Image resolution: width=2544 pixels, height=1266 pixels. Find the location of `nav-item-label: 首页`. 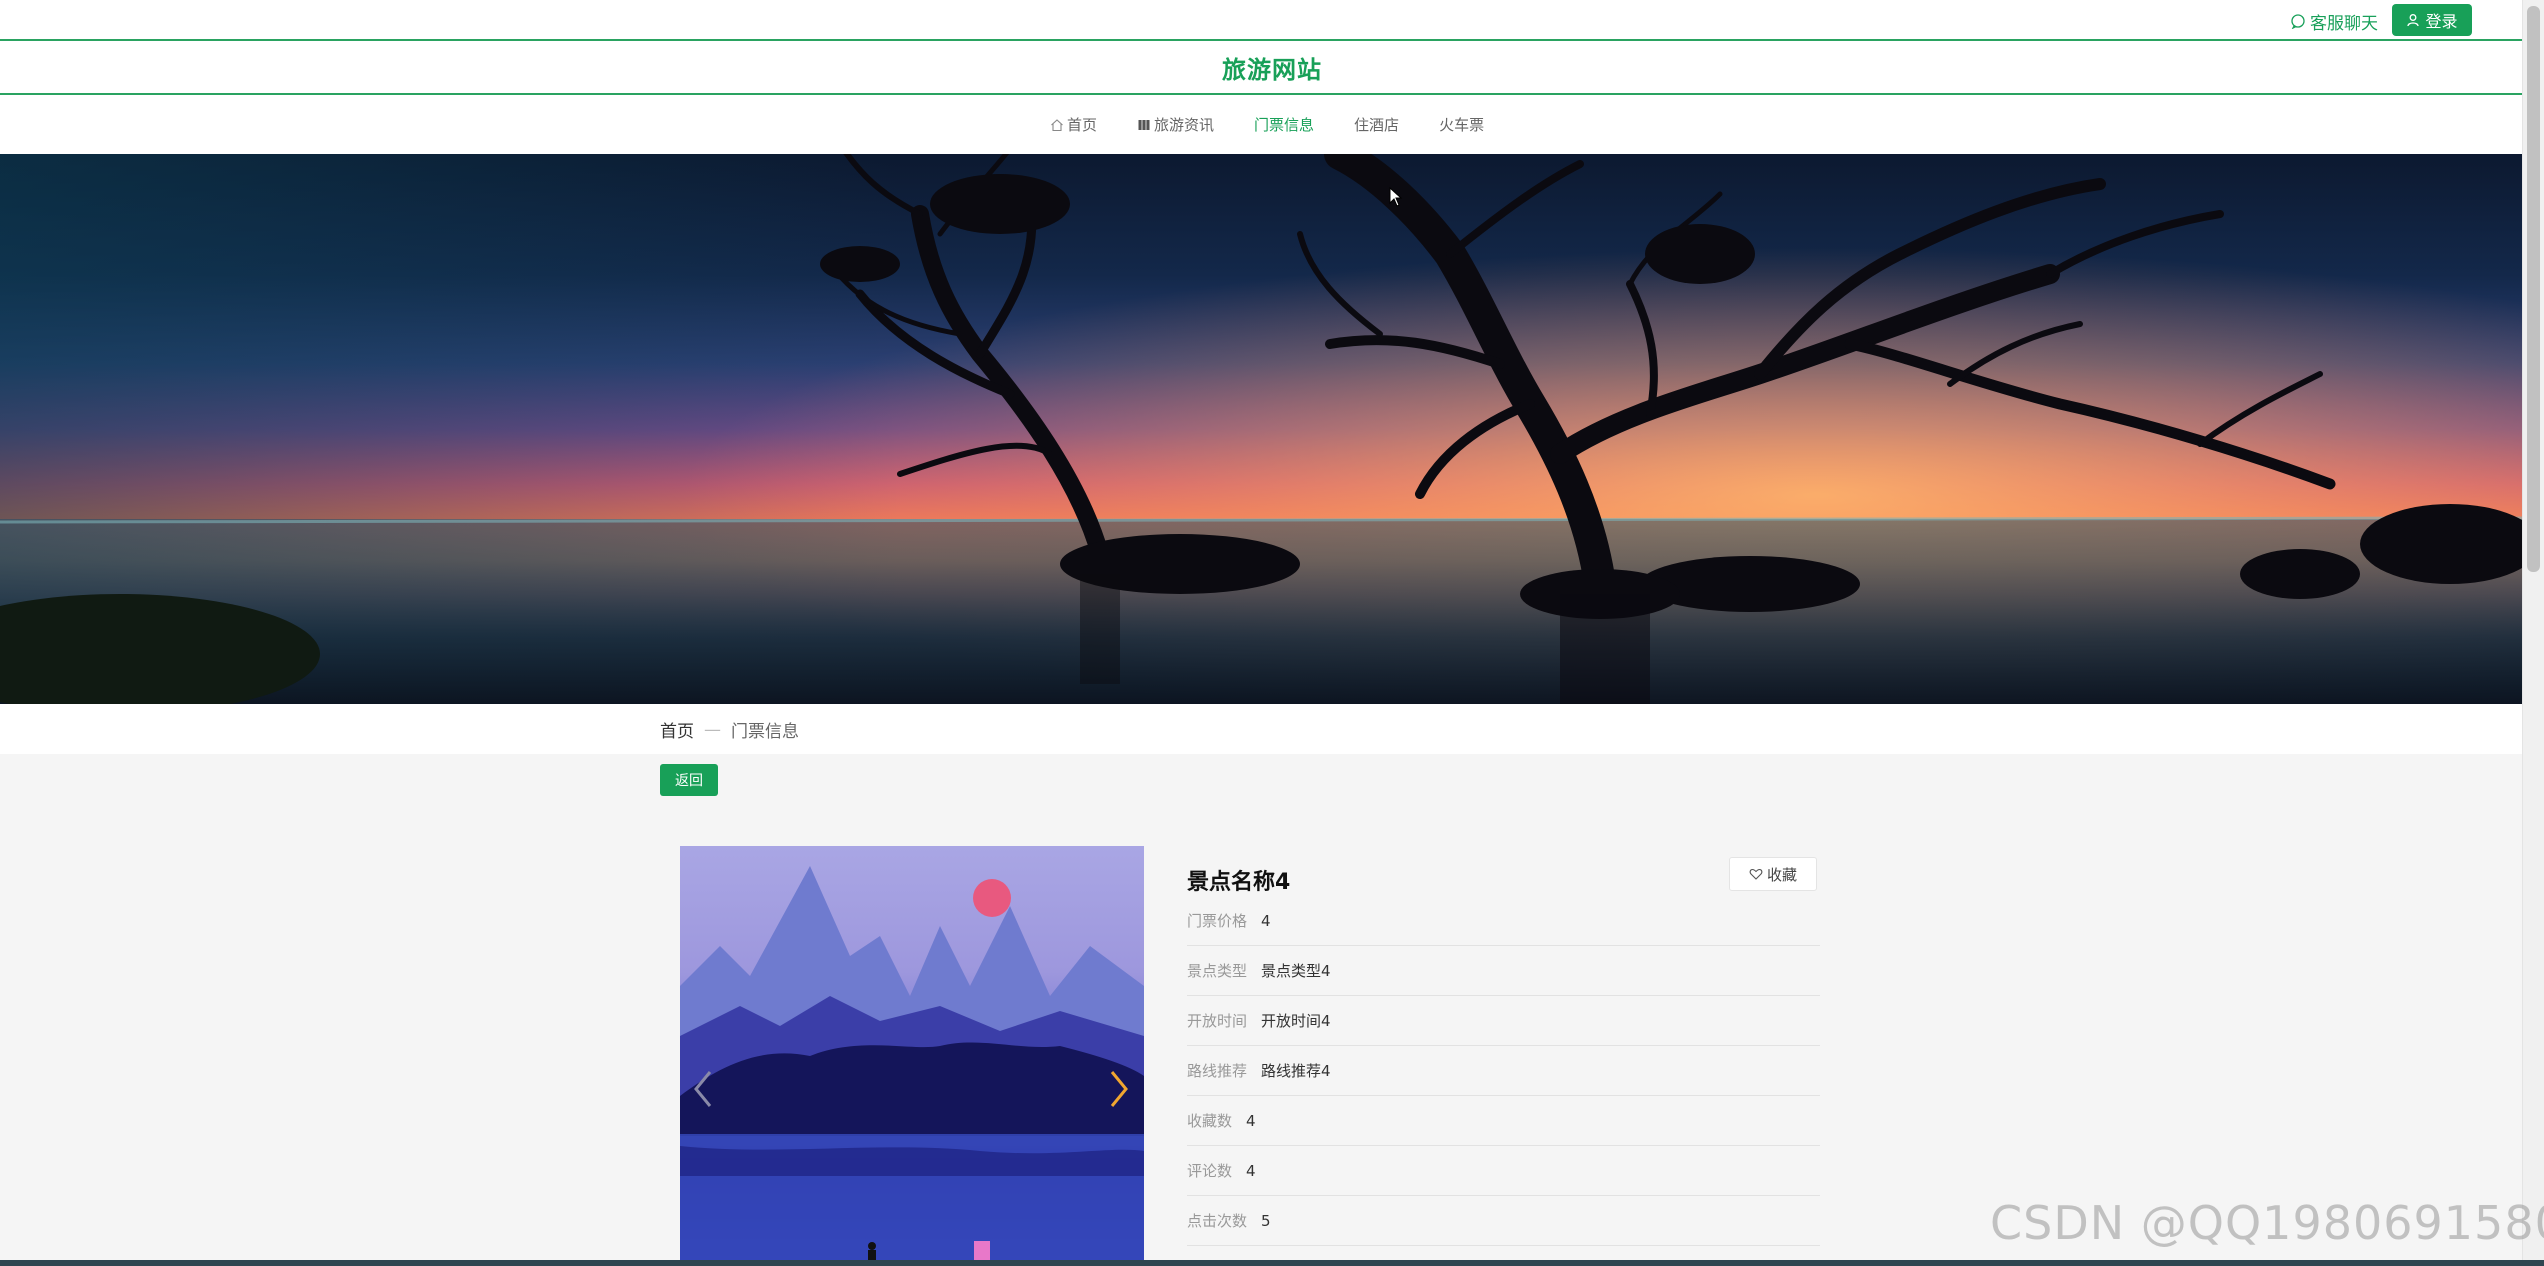

nav-item-label: 首页 is located at coordinates (1082, 125).